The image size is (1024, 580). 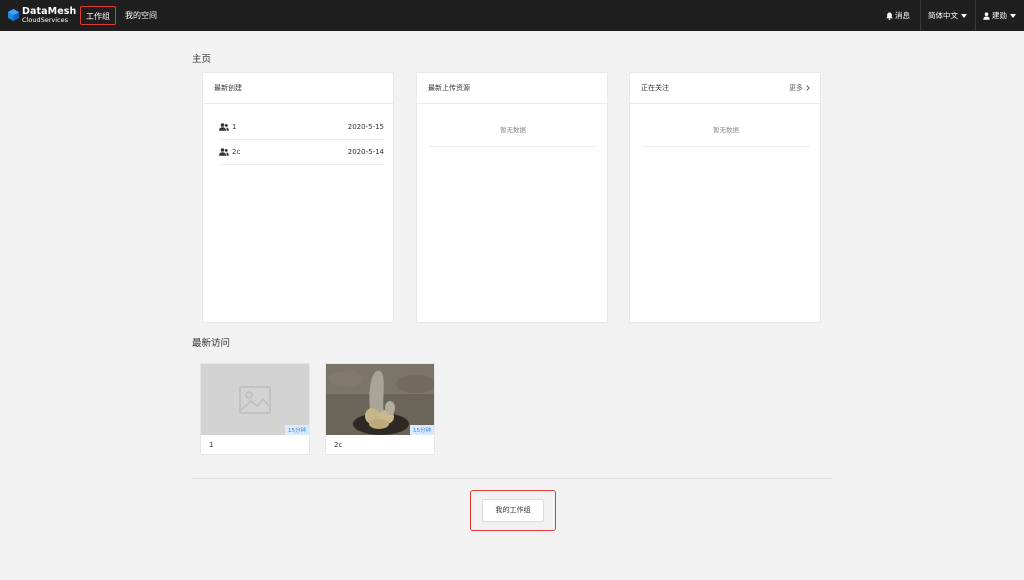 What do you see at coordinates (298, 197) in the screenshot?
I see `recent-created-card: 最新创建 1 2020-5-15 2c 2020-5-14` at bounding box center [298, 197].